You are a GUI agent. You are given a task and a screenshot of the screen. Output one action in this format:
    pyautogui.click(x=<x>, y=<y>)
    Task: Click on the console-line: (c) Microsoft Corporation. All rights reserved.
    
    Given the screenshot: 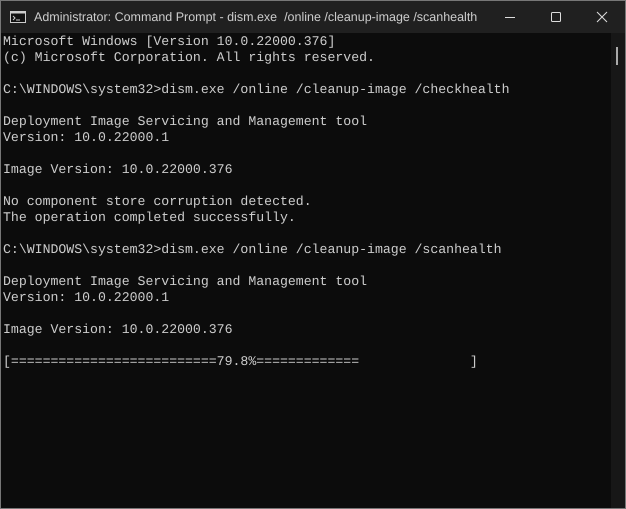 What is the action you would take?
    pyautogui.click(x=189, y=58)
    